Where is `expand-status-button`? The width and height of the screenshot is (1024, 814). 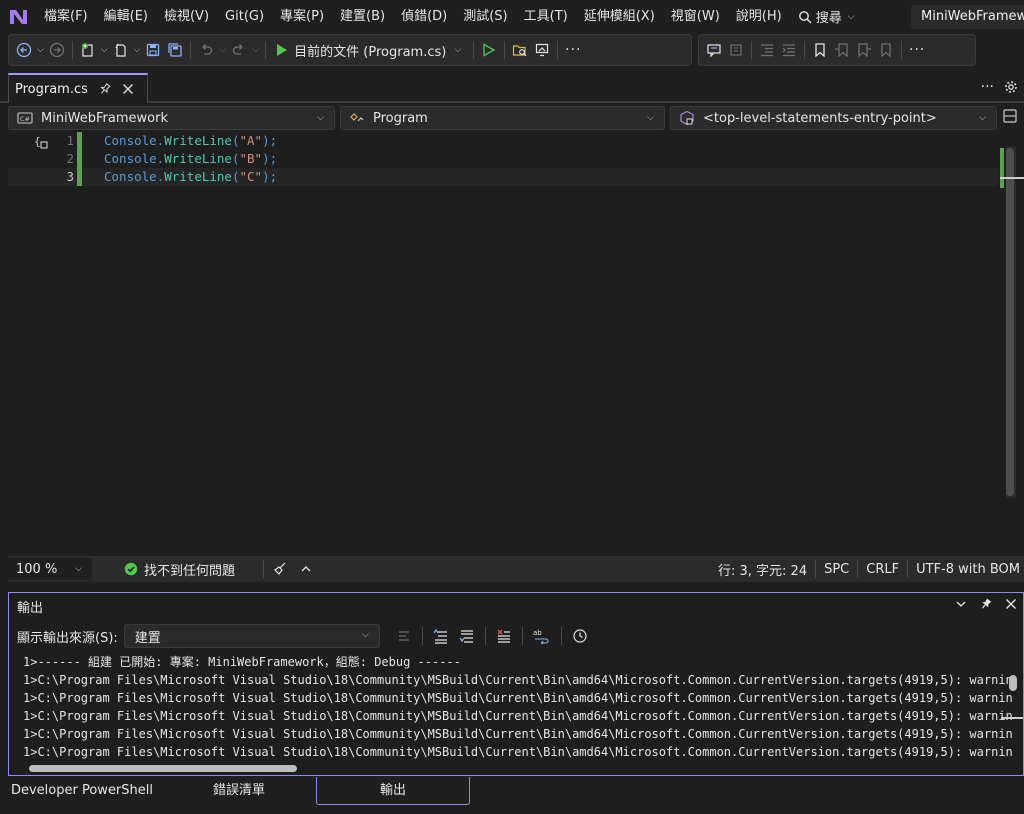 expand-status-button is located at coordinates (306, 569).